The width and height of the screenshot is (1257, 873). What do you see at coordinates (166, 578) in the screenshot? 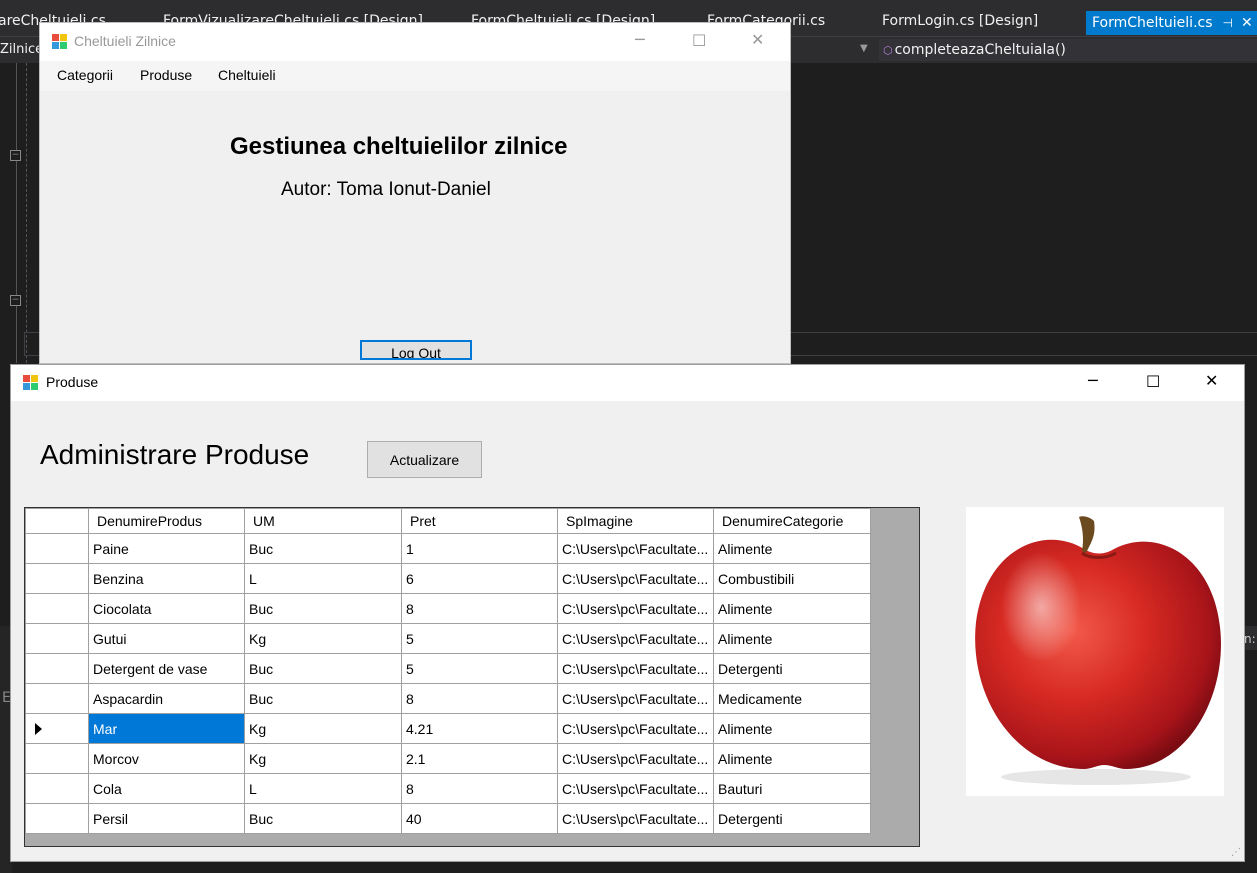
I see `table-cell: Benzina` at bounding box center [166, 578].